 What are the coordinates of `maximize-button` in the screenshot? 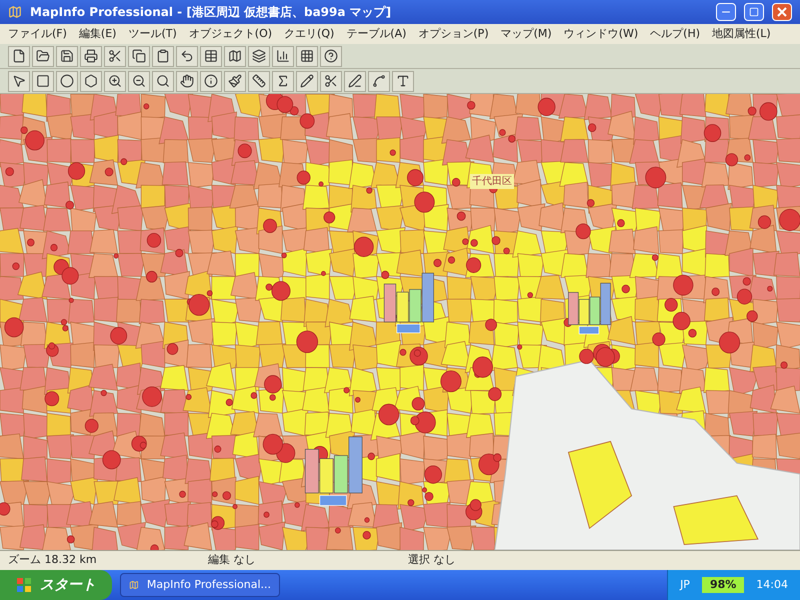 It's located at (754, 12).